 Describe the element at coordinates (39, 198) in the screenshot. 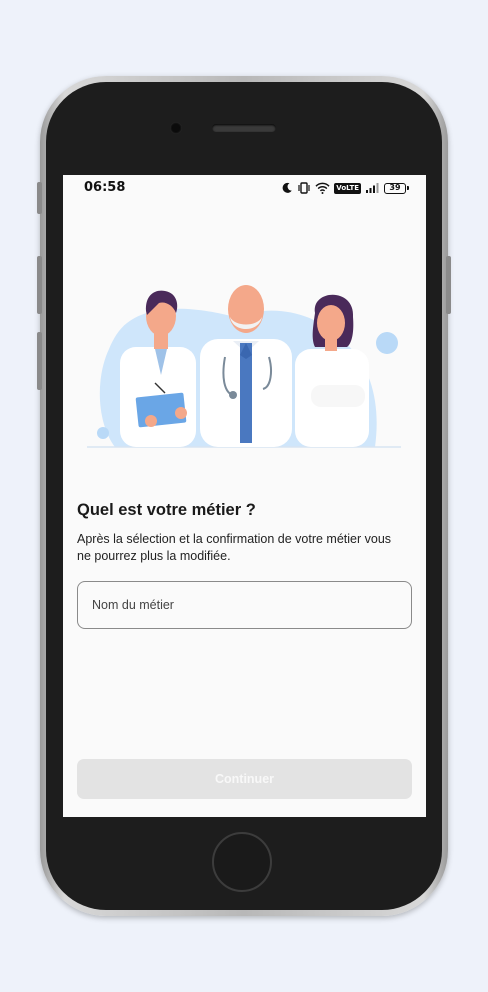

I see `mute-switch` at that location.